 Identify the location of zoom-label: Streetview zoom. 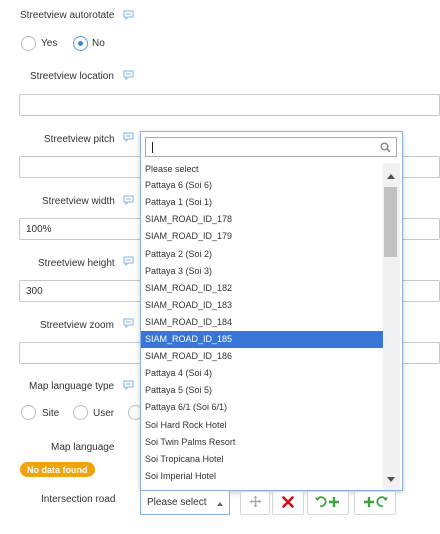
(77, 325).